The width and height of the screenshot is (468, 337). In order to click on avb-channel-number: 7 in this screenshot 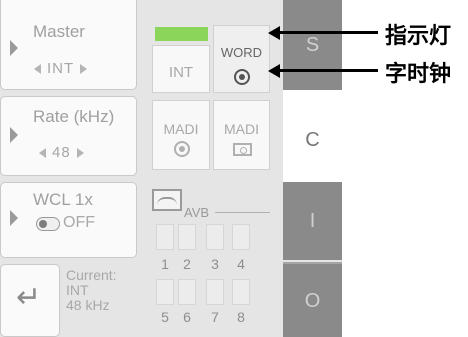, I will do `click(215, 317)`.